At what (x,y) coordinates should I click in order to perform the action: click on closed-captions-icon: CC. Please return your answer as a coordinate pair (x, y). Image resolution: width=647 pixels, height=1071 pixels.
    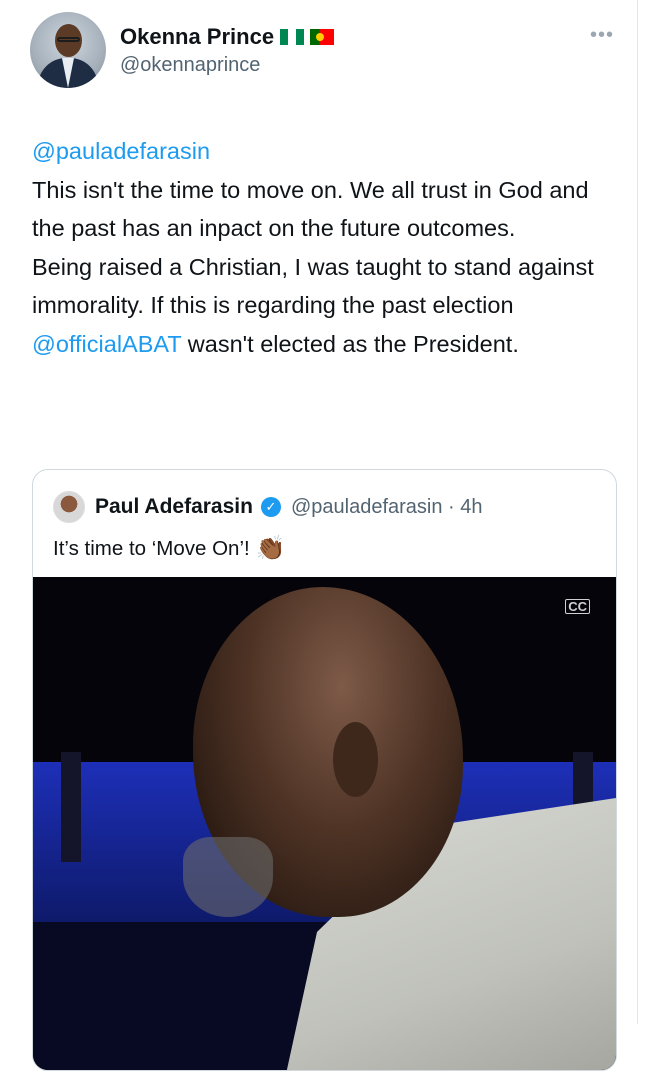
    Looking at the image, I should click on (577, 606).